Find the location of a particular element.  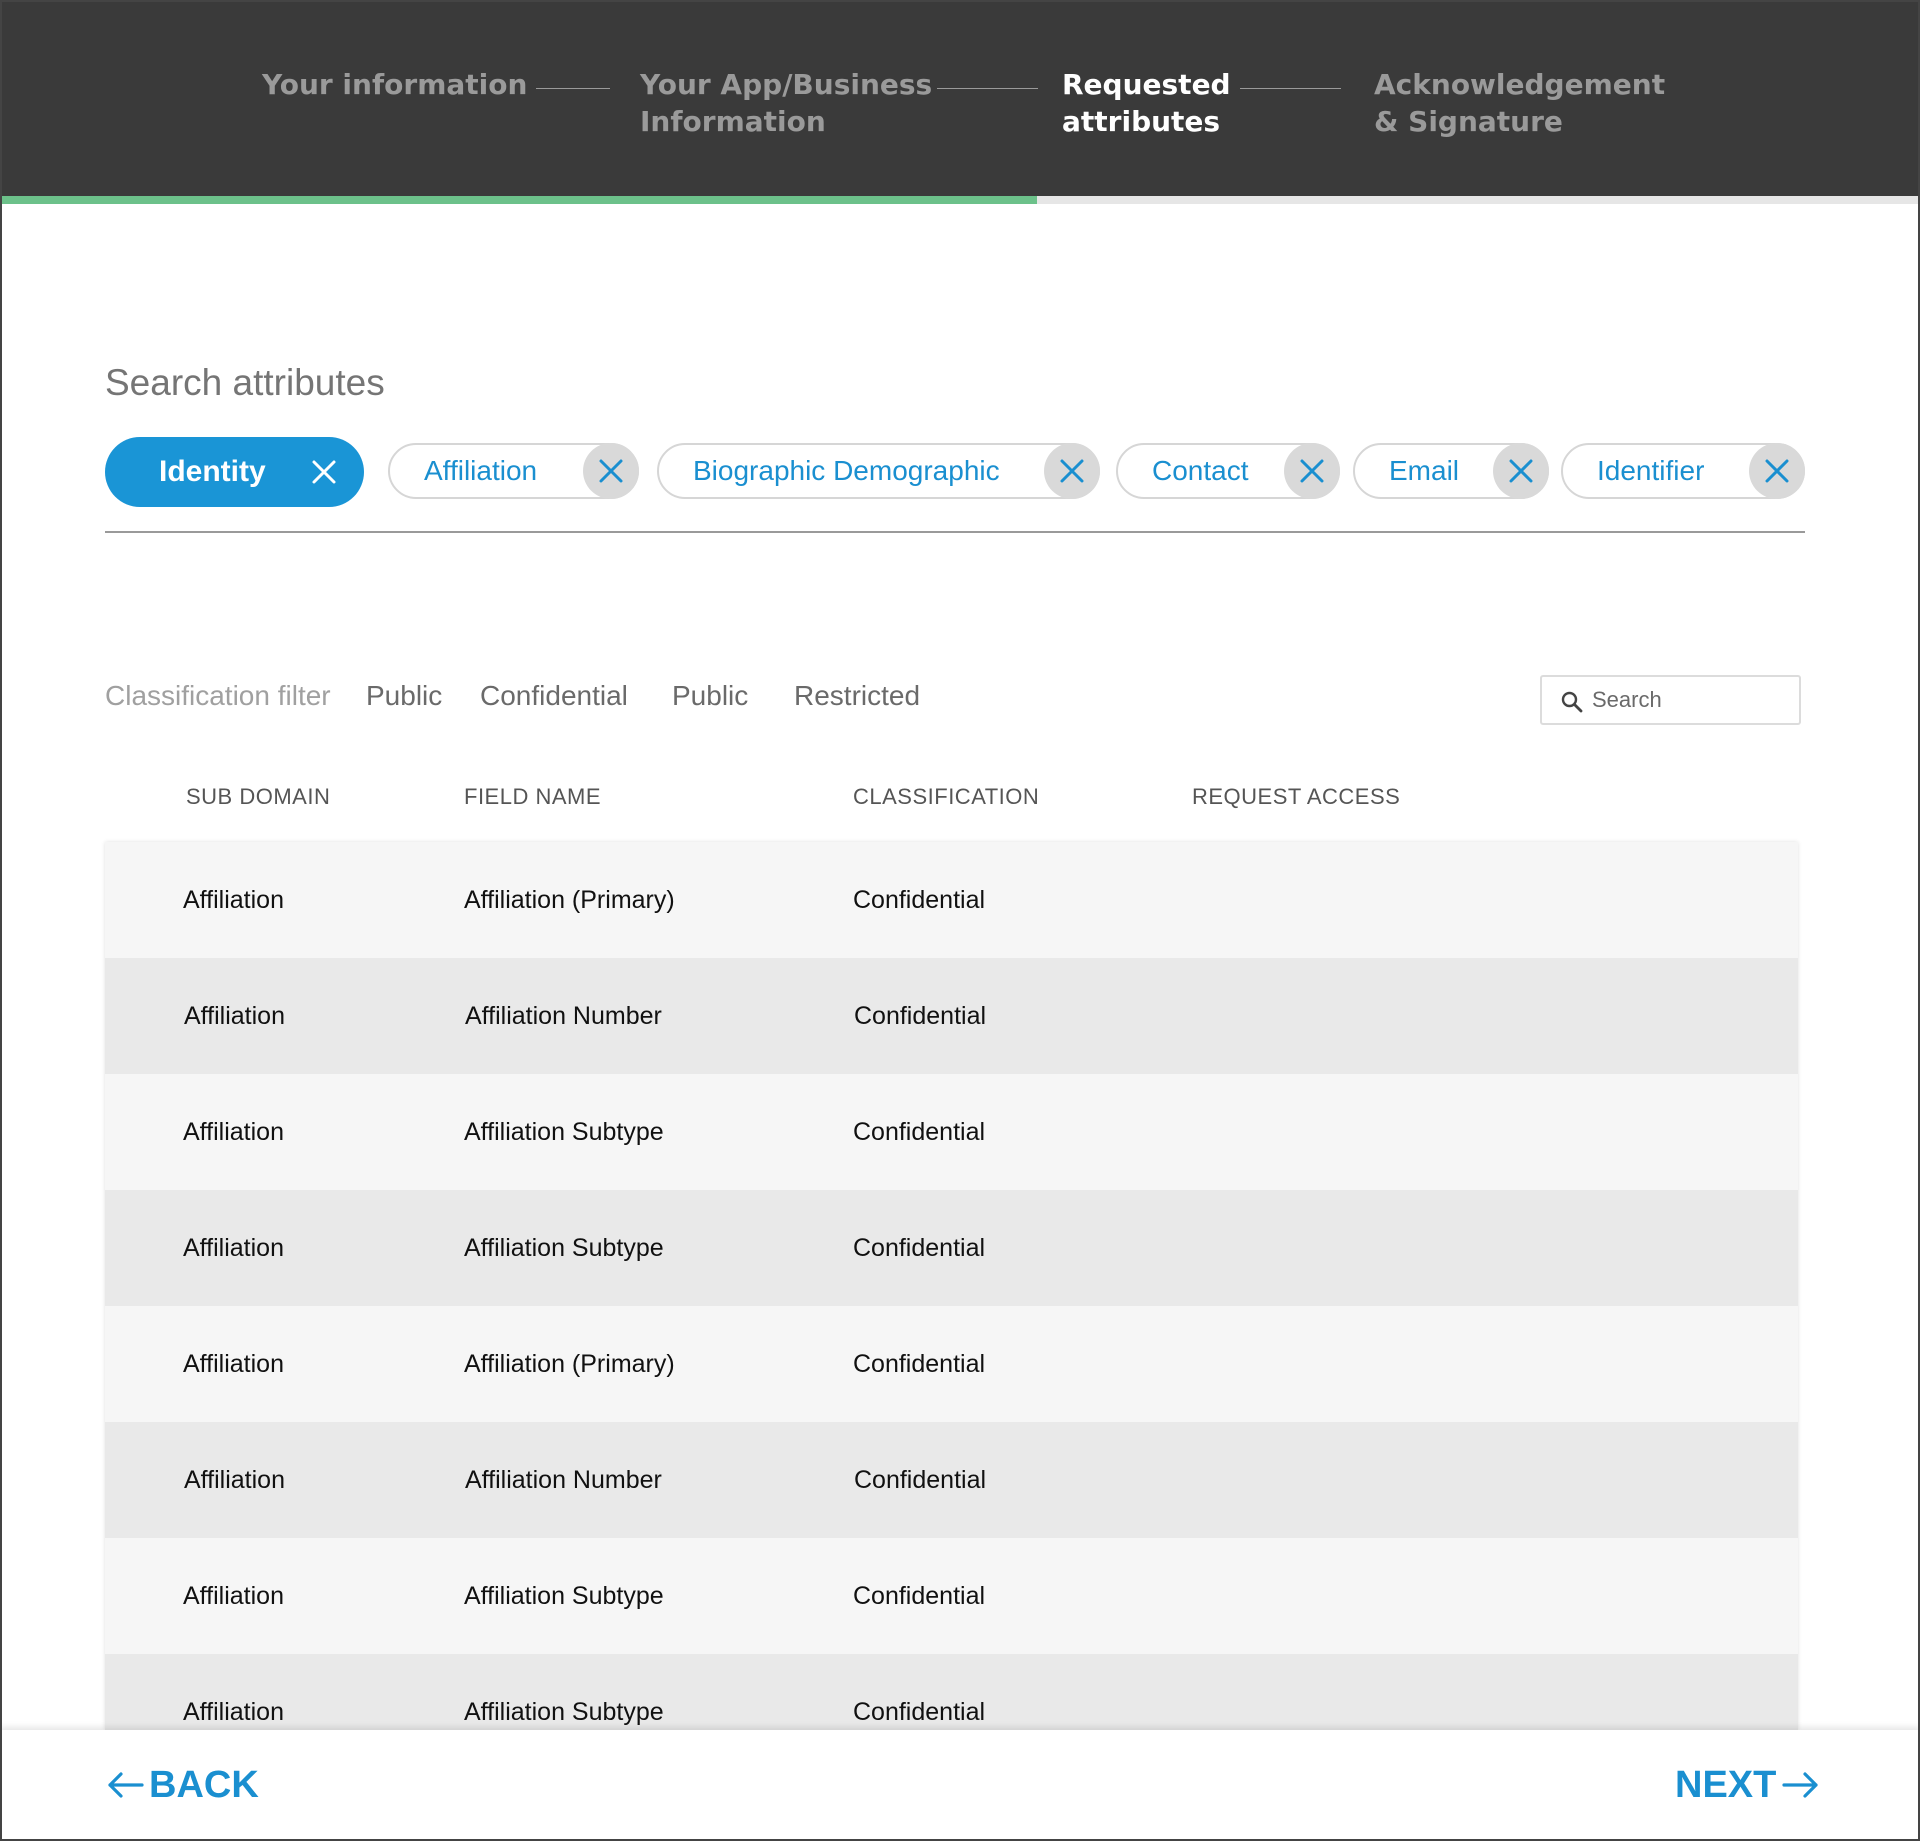

chip-affiliation: Affiliation is located at coordinates (513, 471).